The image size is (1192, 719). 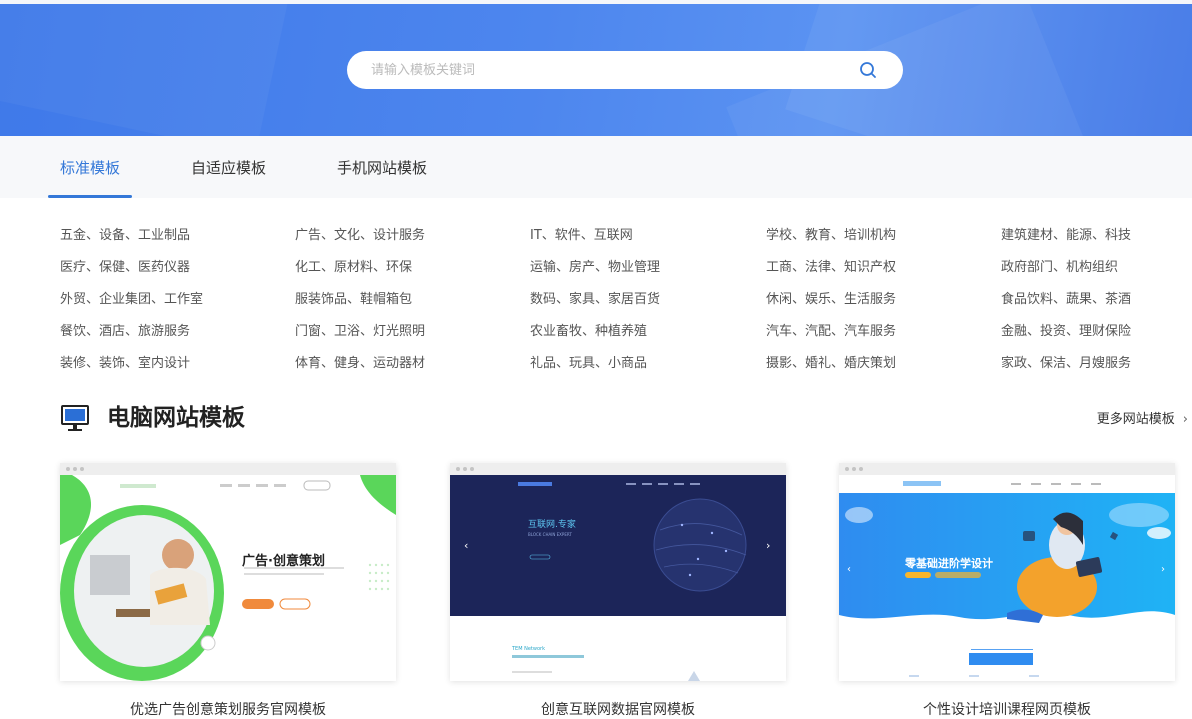 I want to click on category-link: 家政、保洁、月嫂服务, so click(x=1066, y=361).